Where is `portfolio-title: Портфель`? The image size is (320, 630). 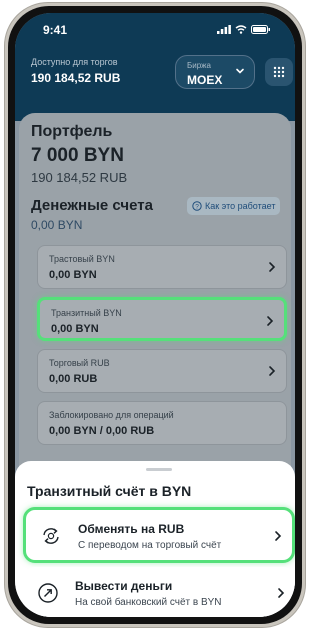 portfolio-title: Портфель is located at coordinates (72, 131).